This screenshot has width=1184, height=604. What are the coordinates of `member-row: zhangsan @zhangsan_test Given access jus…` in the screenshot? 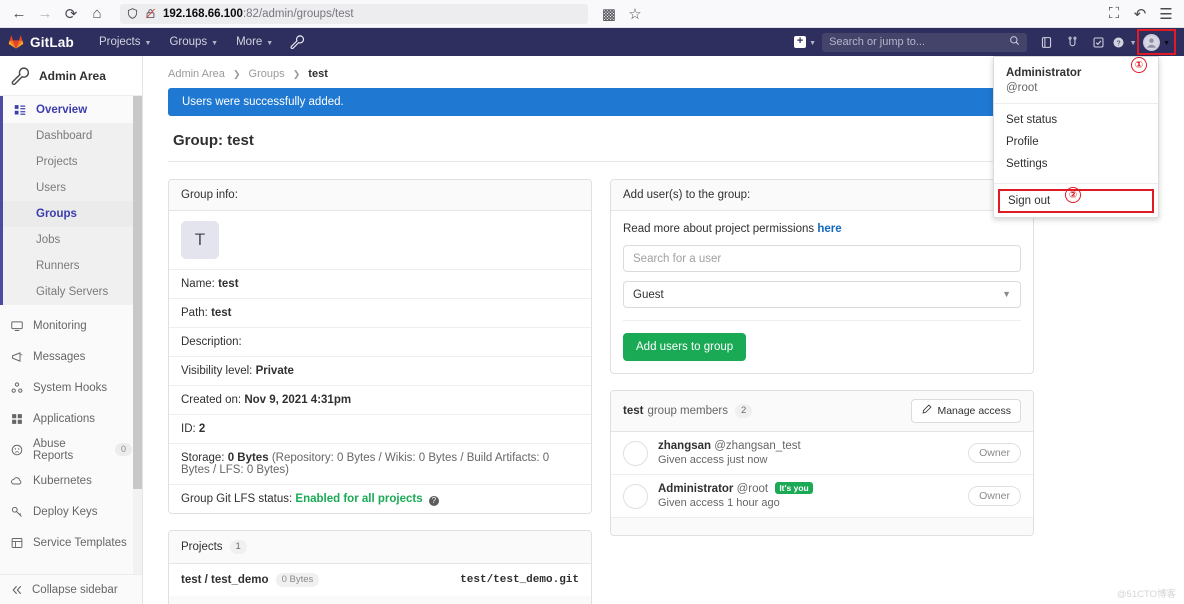 It's located at (822, 453).